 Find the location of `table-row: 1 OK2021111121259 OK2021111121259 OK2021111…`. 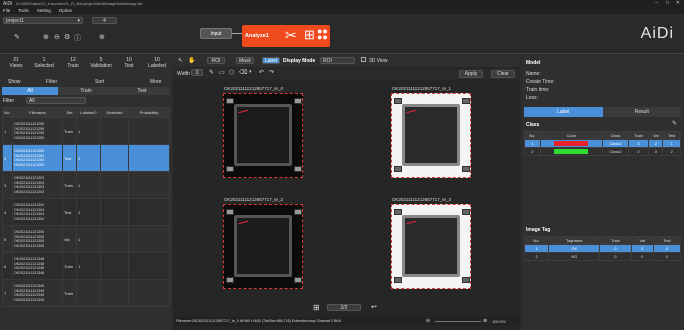

table-row: 1 OK2021111121259 OK2021111121259 OK2021111… is located at coordinates (86, 131).